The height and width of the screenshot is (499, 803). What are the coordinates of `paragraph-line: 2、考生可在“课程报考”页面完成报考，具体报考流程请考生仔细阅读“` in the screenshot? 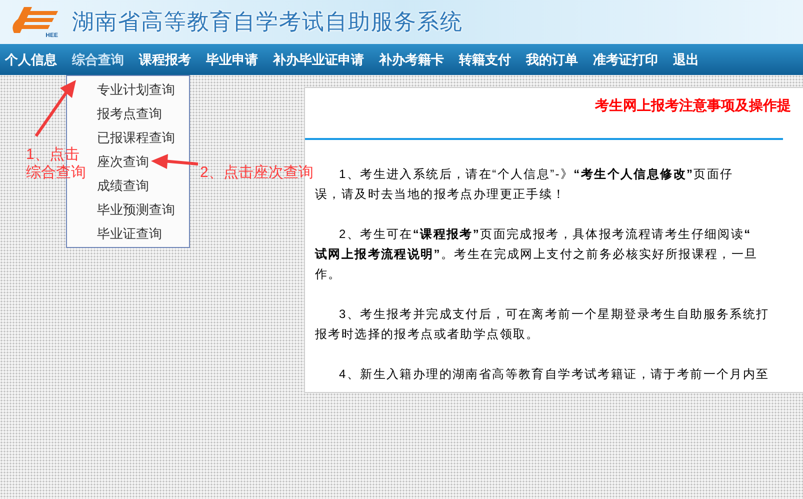 It's located at (545, 234).